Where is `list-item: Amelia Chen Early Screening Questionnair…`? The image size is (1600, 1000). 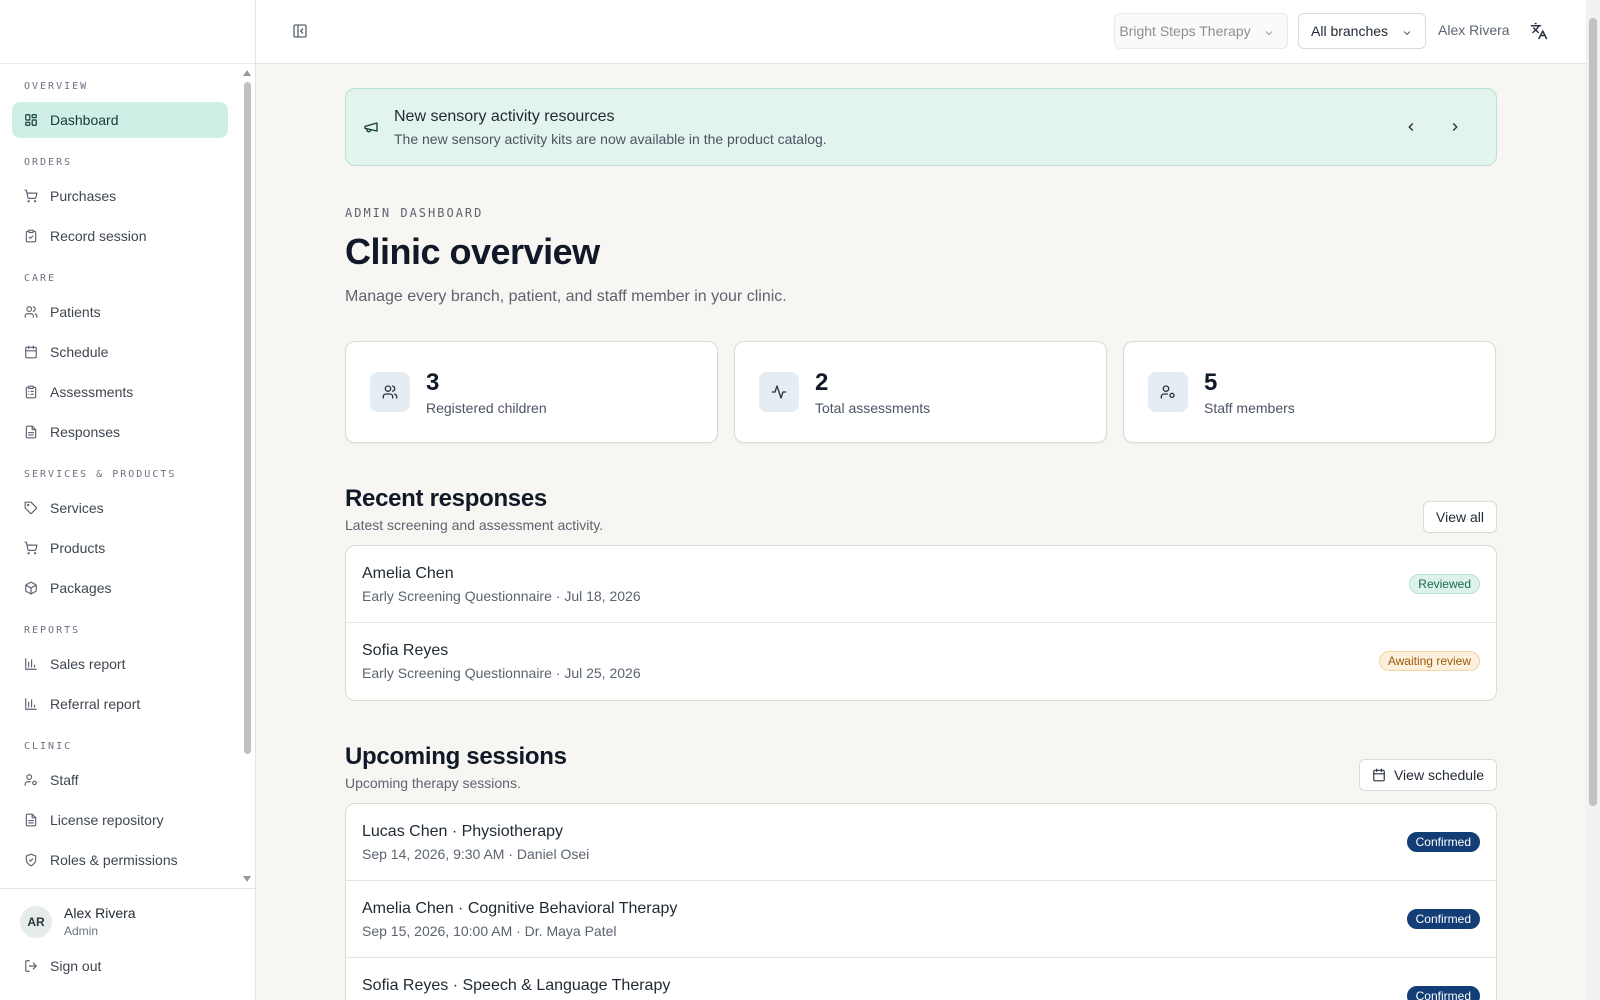
list-item: Amelia Chen Early Screening Questionnair… is located at coordinates (921, 584).